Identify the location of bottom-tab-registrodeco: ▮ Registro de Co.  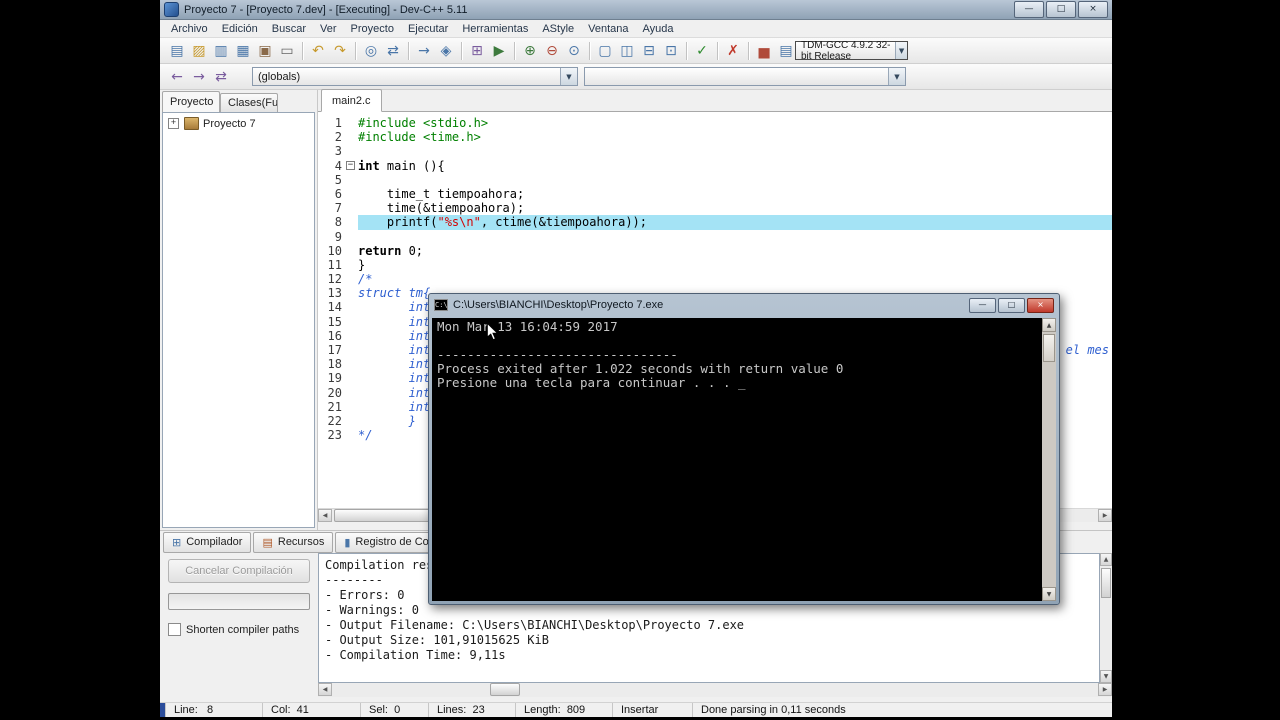
(386, 542).